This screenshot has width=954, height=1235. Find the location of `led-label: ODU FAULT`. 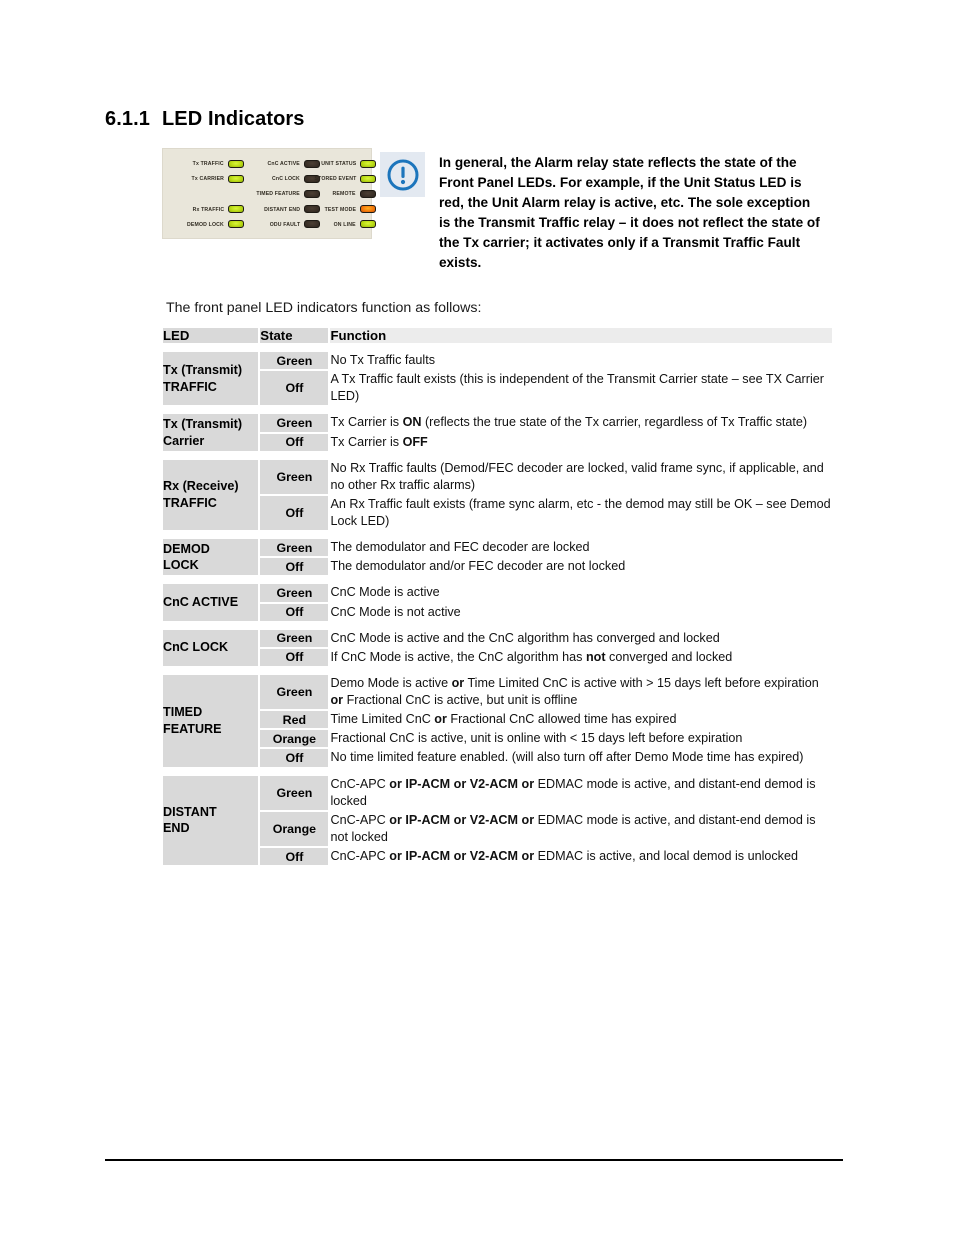

led-label: ODU FAULT is located at coordinates (284, 224).